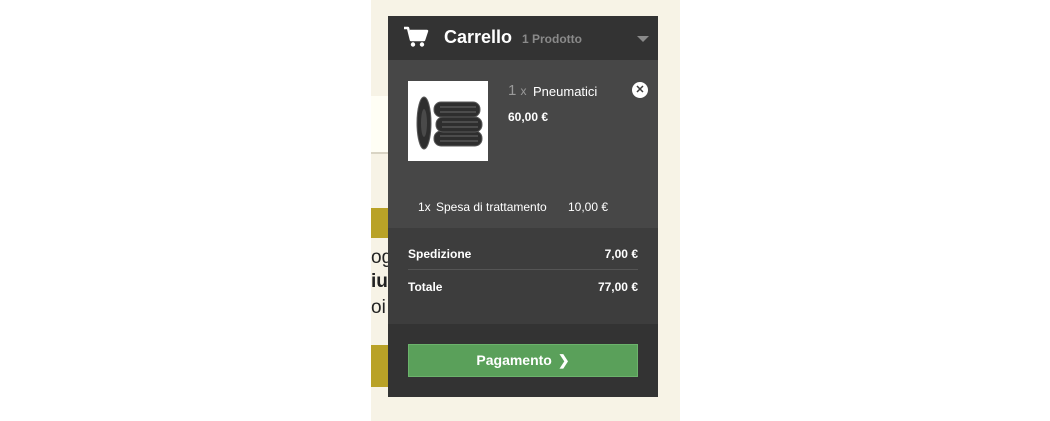 The image size is (1050, 421). I want to click on divider, so click(523, 269).